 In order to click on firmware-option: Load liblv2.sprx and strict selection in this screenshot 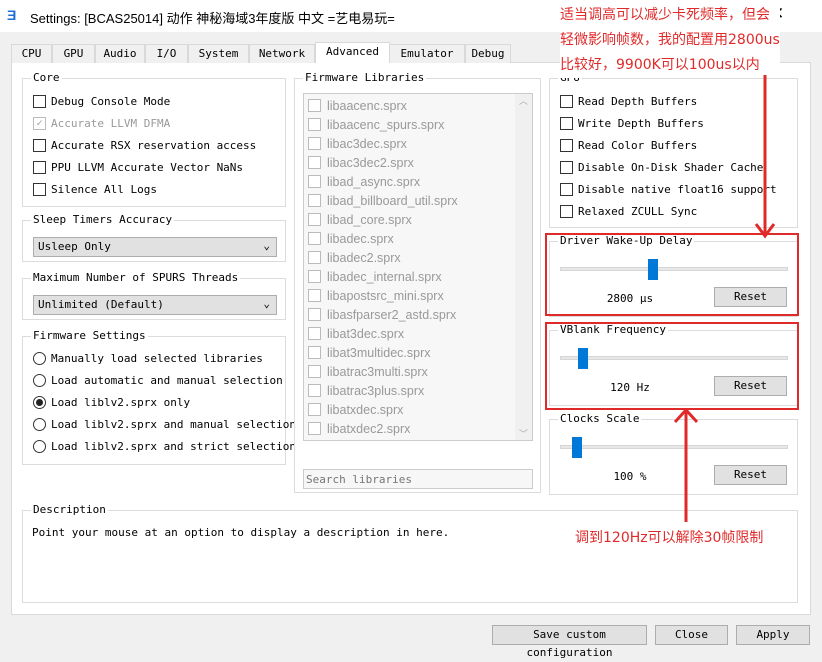, I will do `click(164, 446)`.